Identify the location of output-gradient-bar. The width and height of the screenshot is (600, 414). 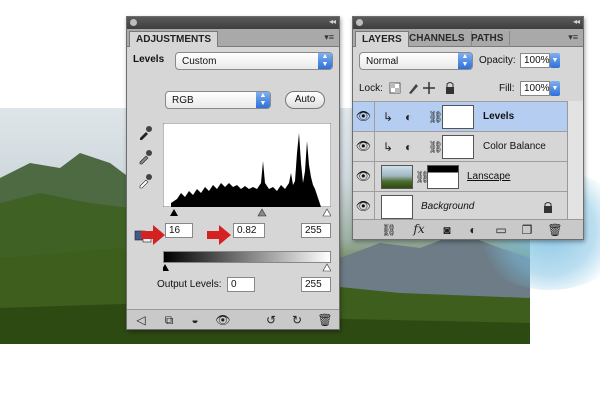
(247, 257).